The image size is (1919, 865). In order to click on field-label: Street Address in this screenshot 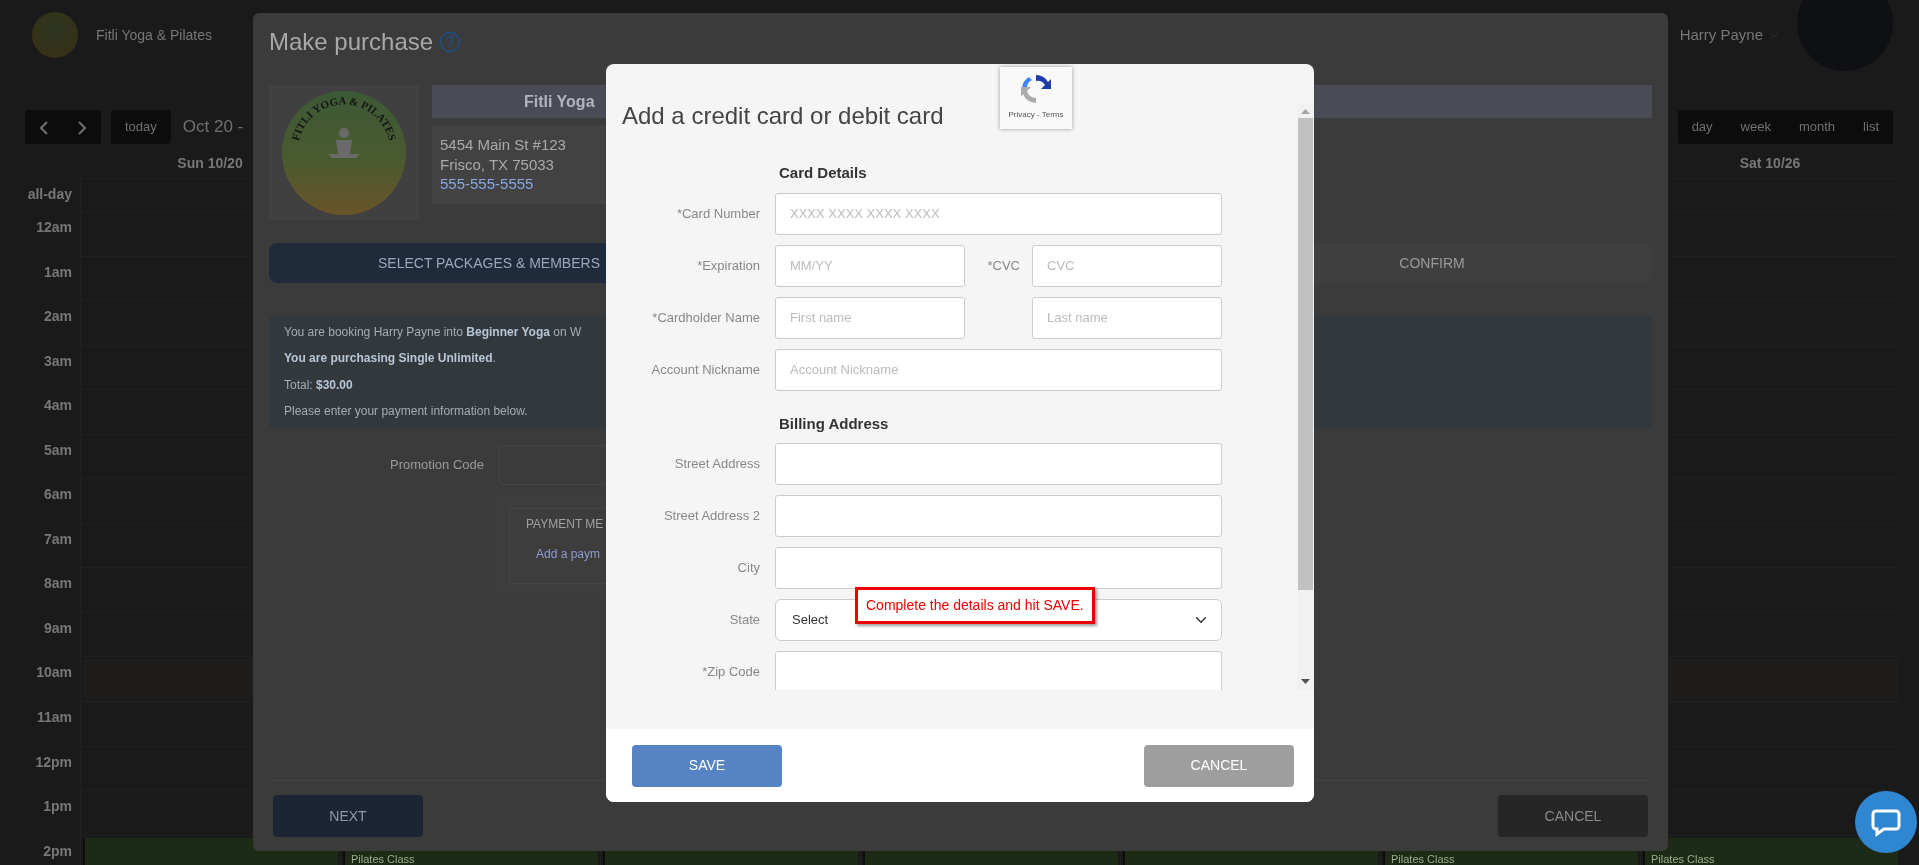, I will do `click(716, 464)`.